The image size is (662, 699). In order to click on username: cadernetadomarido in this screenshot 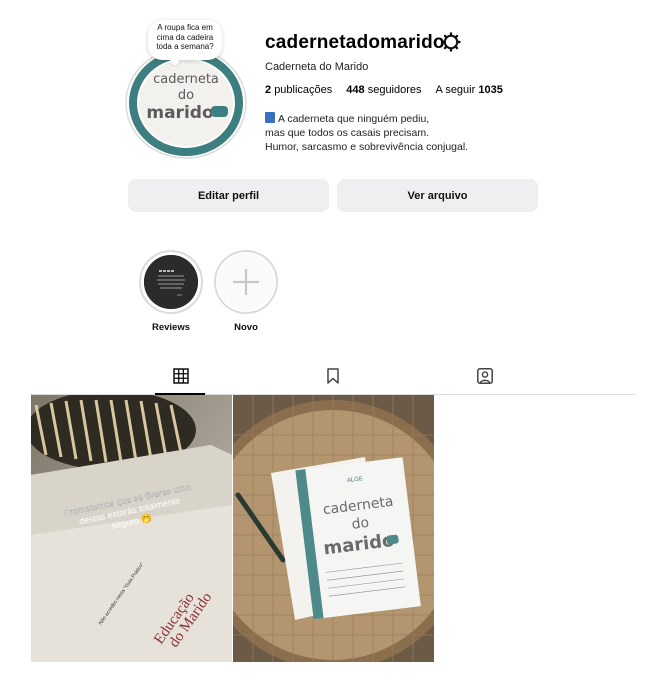, I will do `click(355, 42)`.